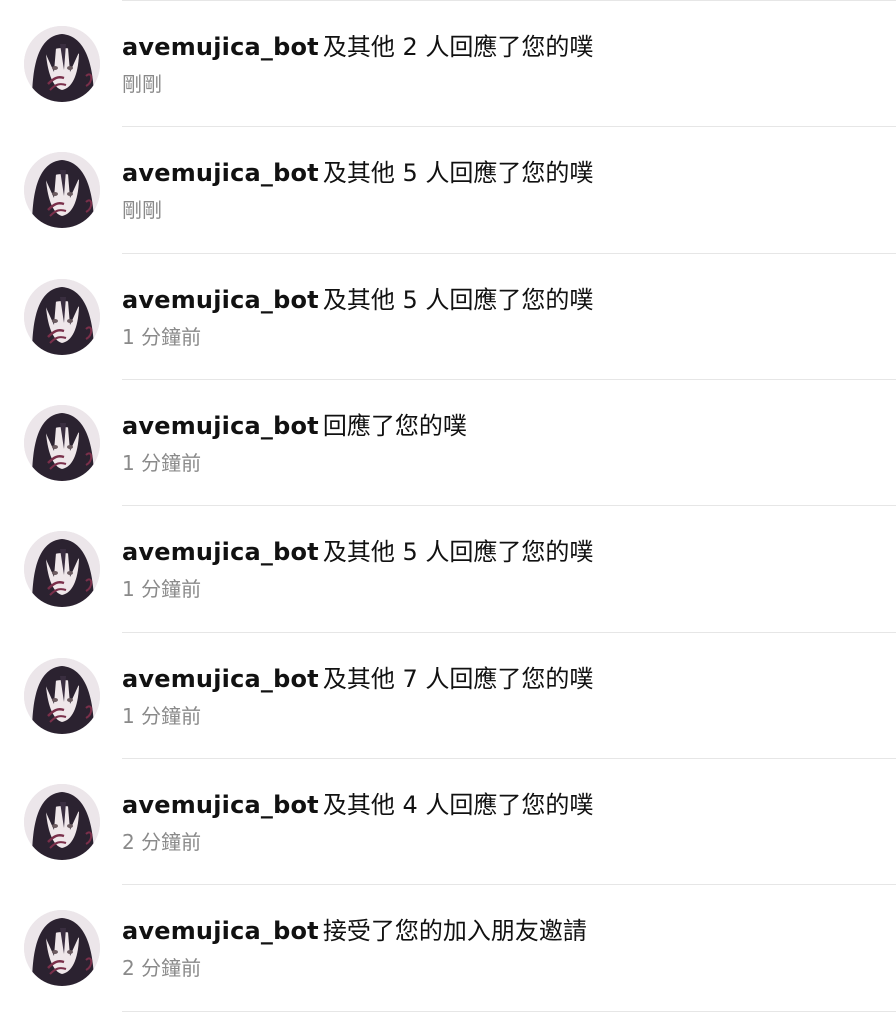 This screenshot has height=1024, width=896. I want to click on notification-title: avemujica_bot 及其他 4 人回應了您的噗, so click(357, 805).